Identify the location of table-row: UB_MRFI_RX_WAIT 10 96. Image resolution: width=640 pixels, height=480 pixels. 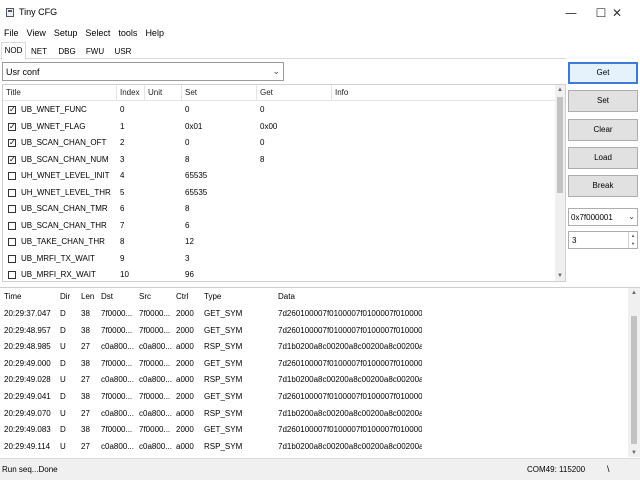
(280, 274).